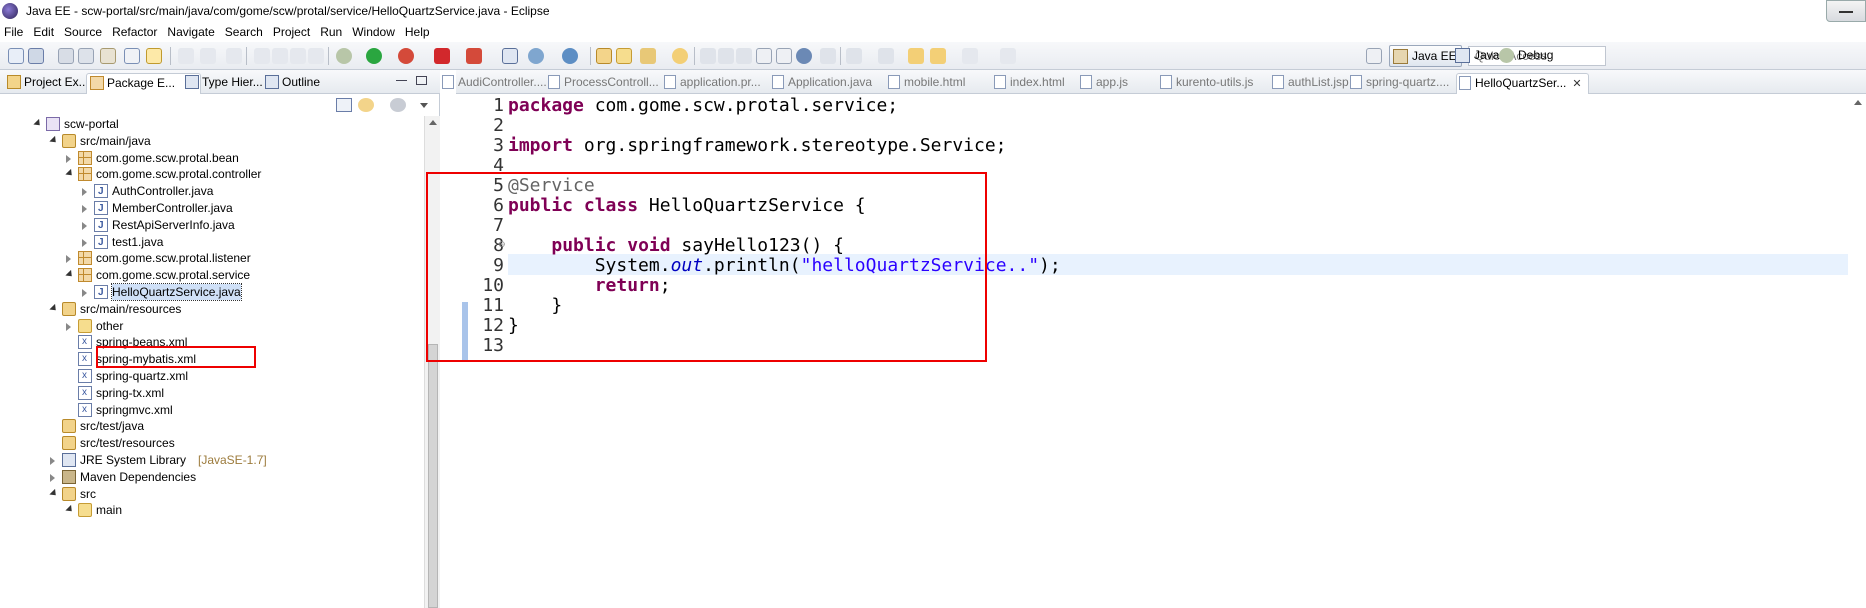 The height and width of the screenshot is (608, 1866). Describe the element at coordinates (970, 56) in the screenshot. I see `forward-arrow-icon` at that location.